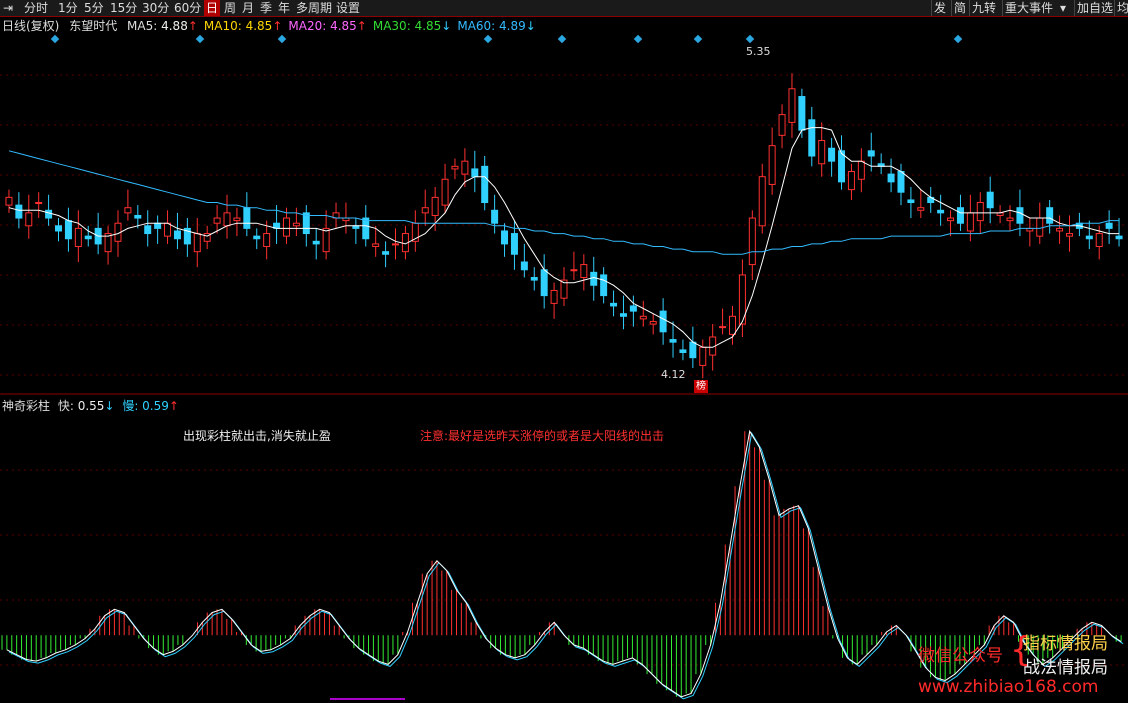  What do you see at coordinates (257, 436) in the screenshot?
I see `indicator-note: 出现彩柱就出击,消失就止盈` at bounding box center [257, 436].